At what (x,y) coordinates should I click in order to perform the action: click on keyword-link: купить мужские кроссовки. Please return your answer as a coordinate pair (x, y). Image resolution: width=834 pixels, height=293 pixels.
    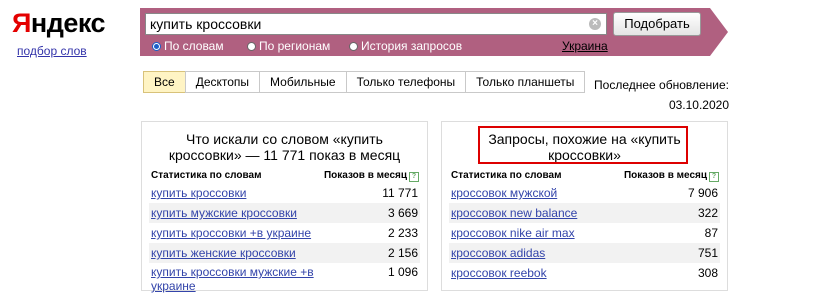
    Looking at the image, I should click on (224, 213).